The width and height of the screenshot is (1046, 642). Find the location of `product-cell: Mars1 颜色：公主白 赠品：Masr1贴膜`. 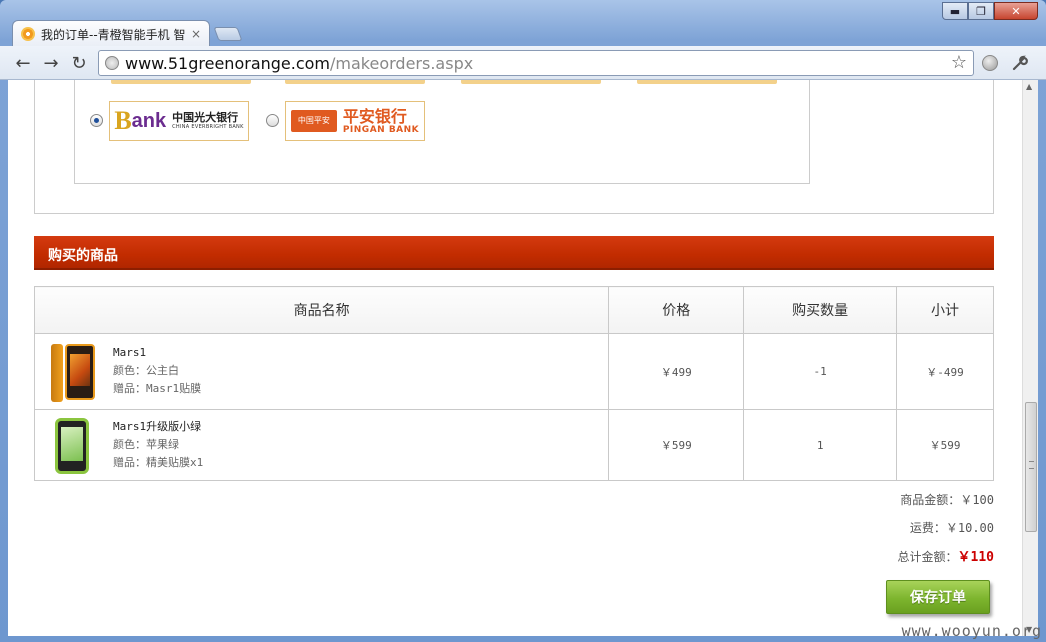

product-cell: Mars1 颜色：公主白 赠品：Masr1贴膜 is located at coordinates (321, 371).